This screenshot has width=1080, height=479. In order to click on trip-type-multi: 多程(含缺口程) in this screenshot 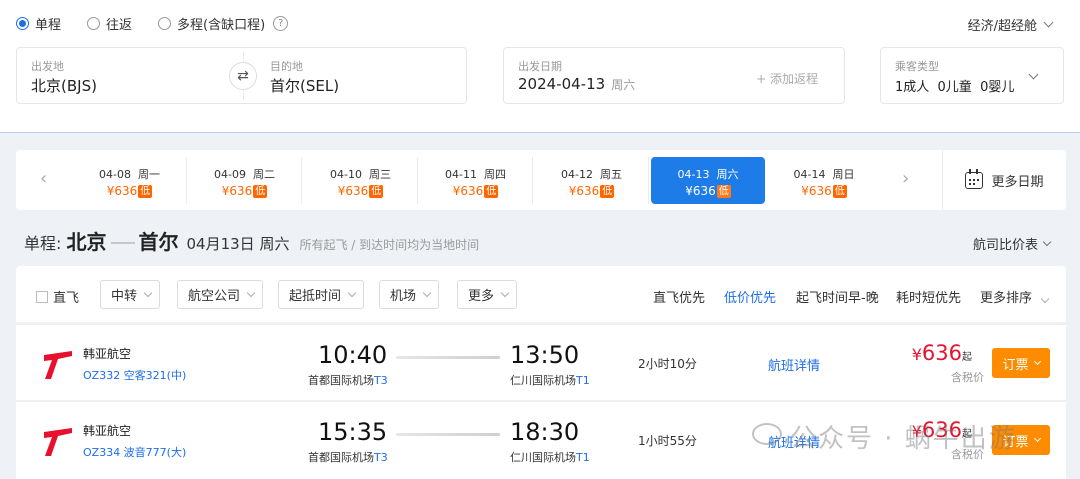, I will do `click(211, 23)`.